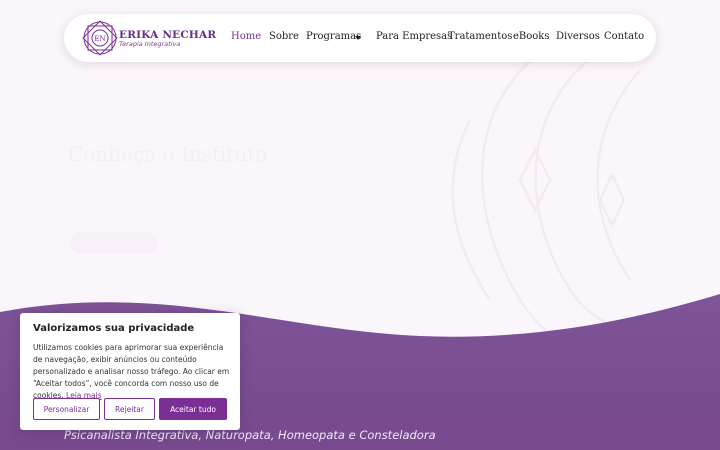 The height and width of the screenshot is (450, 720). I want to click on logo-initials: EN, so click(99, 39).